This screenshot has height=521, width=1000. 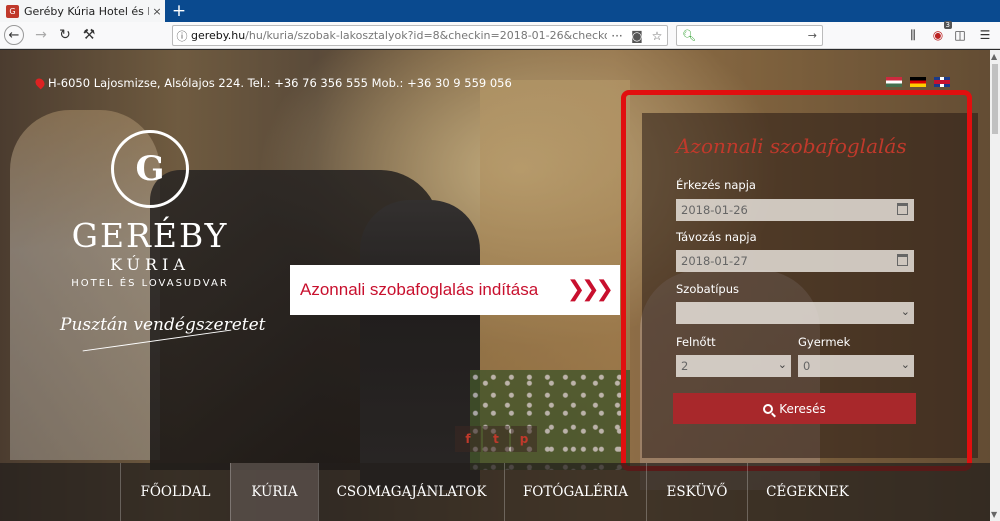 What do you see at coordinates (419, 289) in the screenshot?
I see `cta-label: Azonnali szobafoglalás indítása` at bounding box center [419, 289].